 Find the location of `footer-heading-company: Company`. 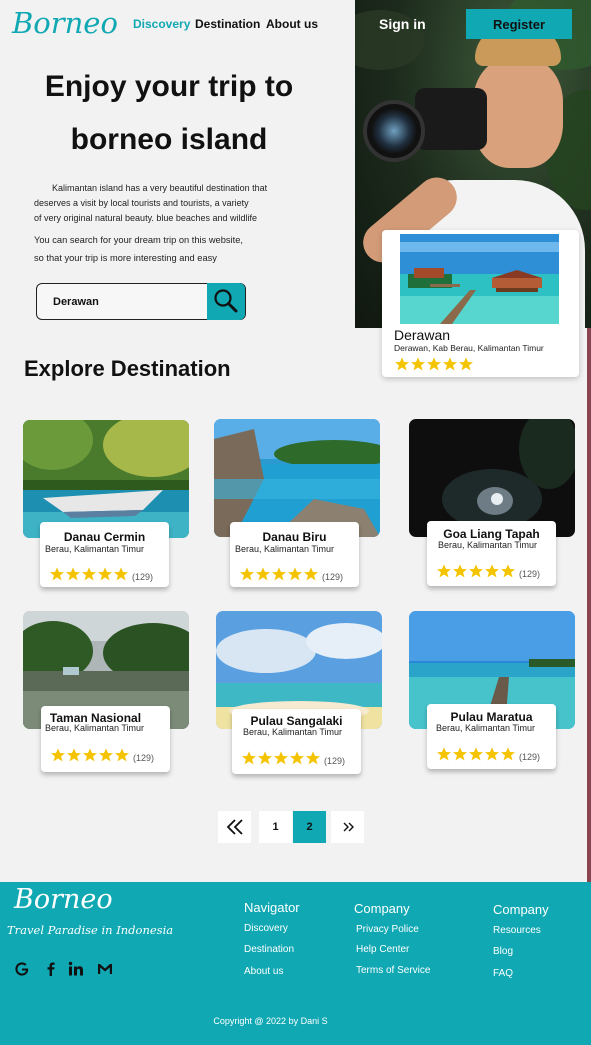

footer-heading-company: Company is located at coordinates (521, 909).